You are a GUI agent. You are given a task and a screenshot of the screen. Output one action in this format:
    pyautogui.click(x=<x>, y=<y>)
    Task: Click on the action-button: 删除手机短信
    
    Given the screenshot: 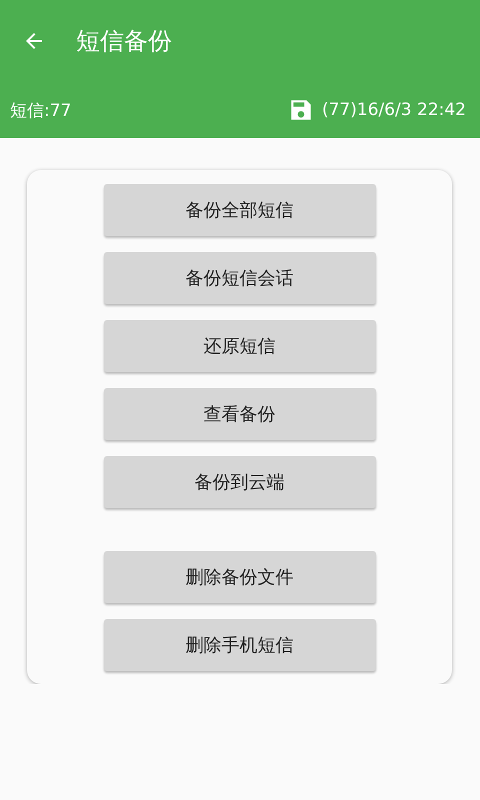 What is the action you would take?
    pyautogui.click(x=240, y=645)
    